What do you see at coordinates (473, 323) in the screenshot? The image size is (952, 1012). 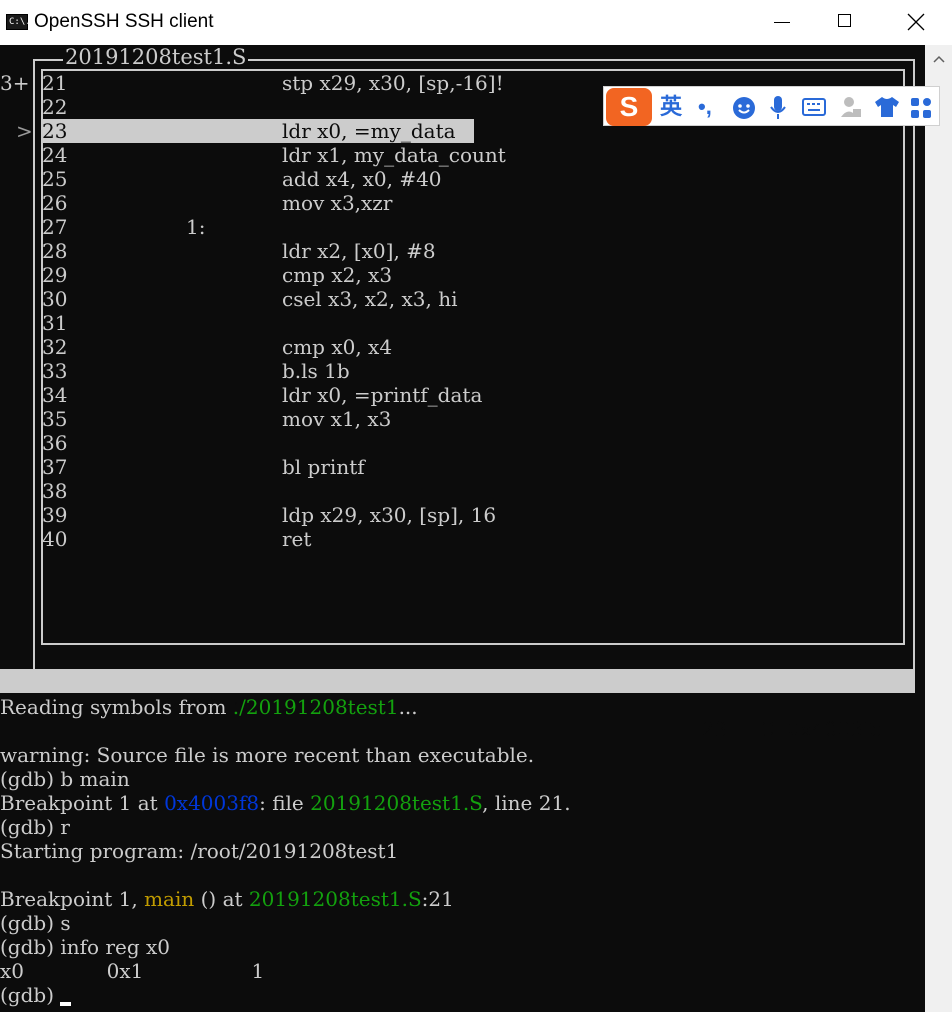 I see `source-line: 31` at bounding box center [473, 323].